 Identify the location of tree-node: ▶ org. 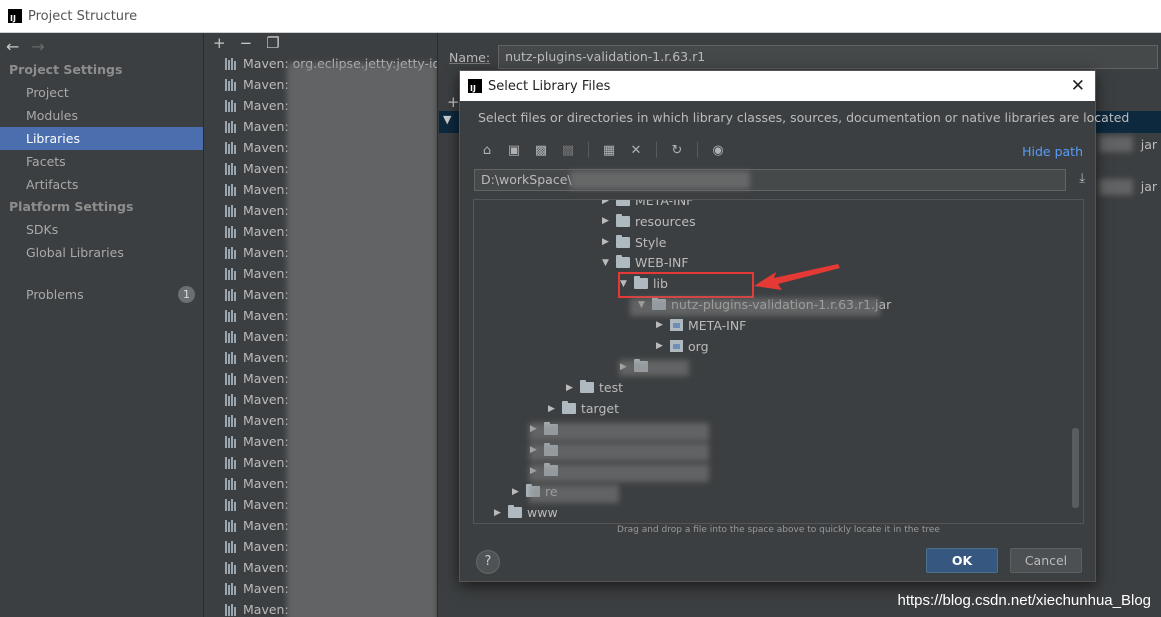
(682, 346).